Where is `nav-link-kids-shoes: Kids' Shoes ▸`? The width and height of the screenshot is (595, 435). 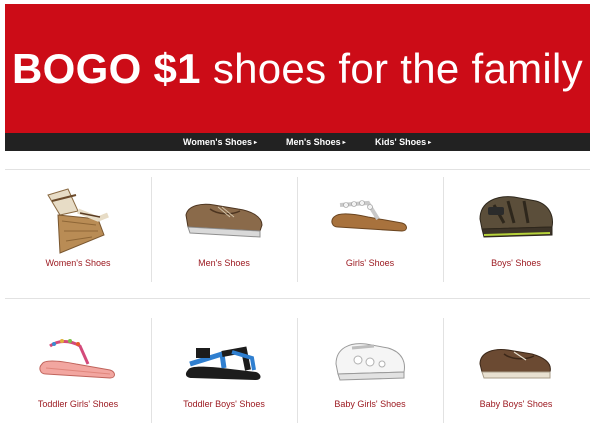
nav-link-kids-shoes: Kids' Shoes ▸ is located at coordinates (403, 142).